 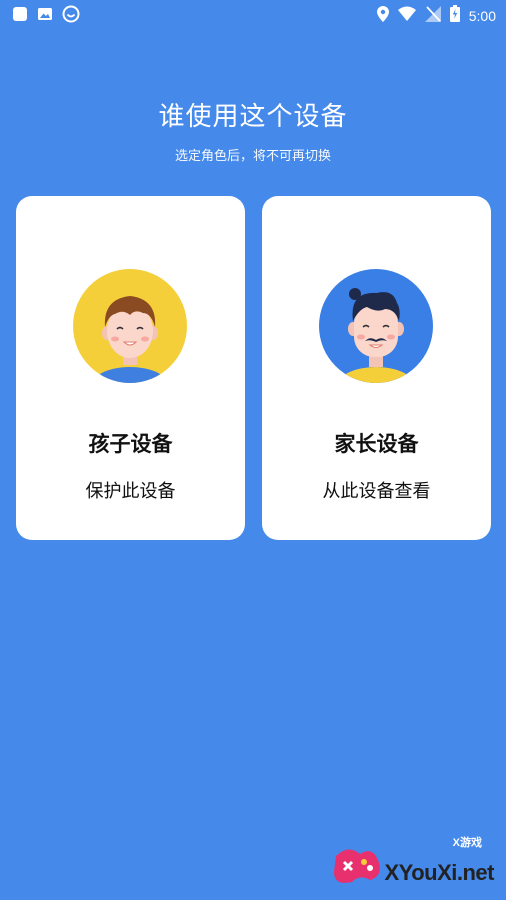 I want to click on parent-card-desc: 从此设备查看, so click(x=376, y=491).